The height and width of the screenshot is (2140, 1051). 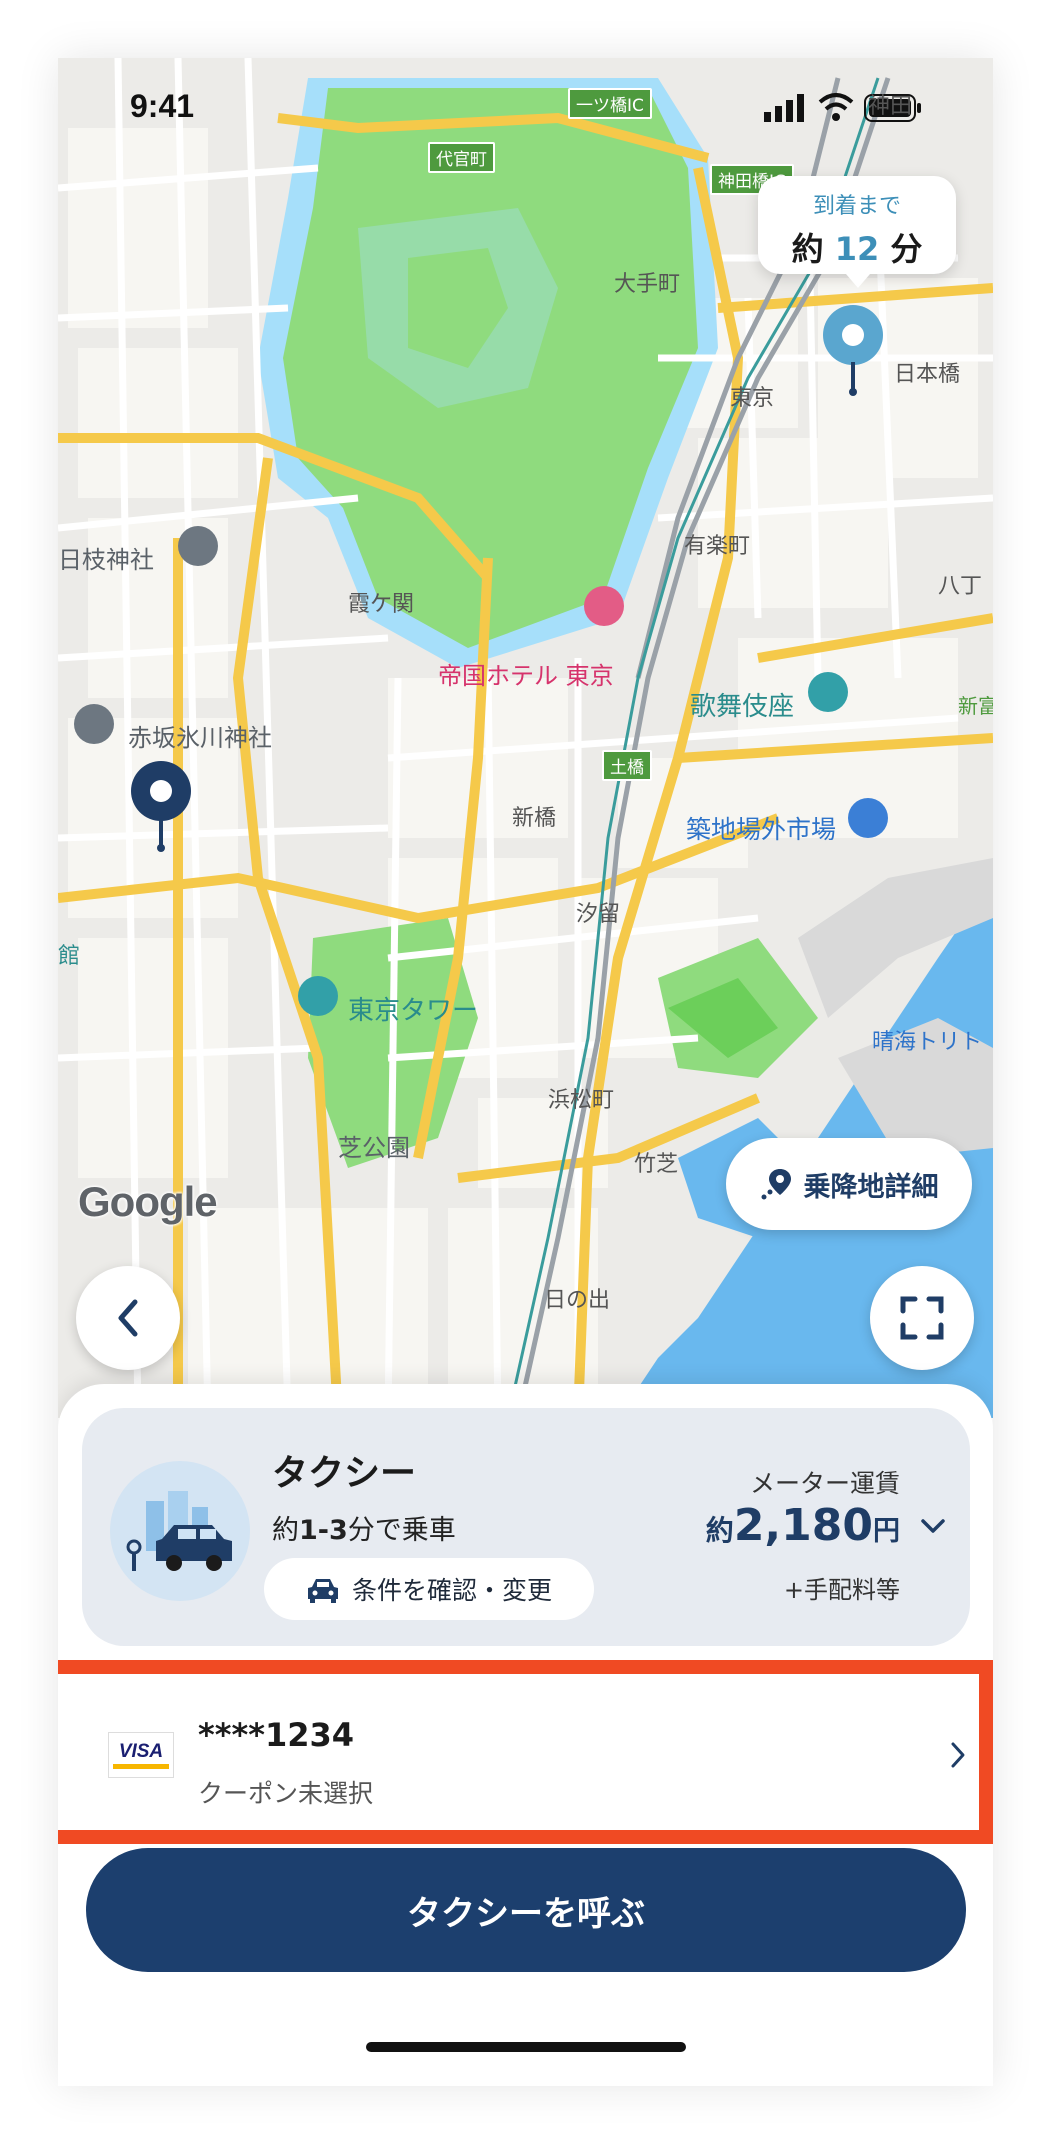 What do you see at coordinates (276, 1735) in the screenshot?
I see `card-number: ****1234` at bounding box center [276, 1735].